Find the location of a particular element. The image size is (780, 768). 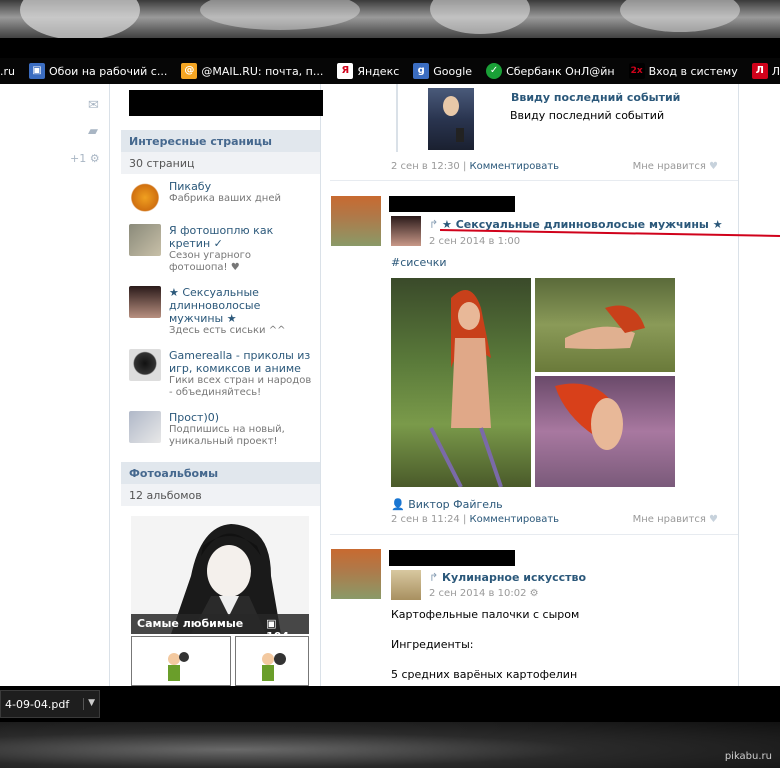

message-icon: ✉ is located at coordinates (93, 105).